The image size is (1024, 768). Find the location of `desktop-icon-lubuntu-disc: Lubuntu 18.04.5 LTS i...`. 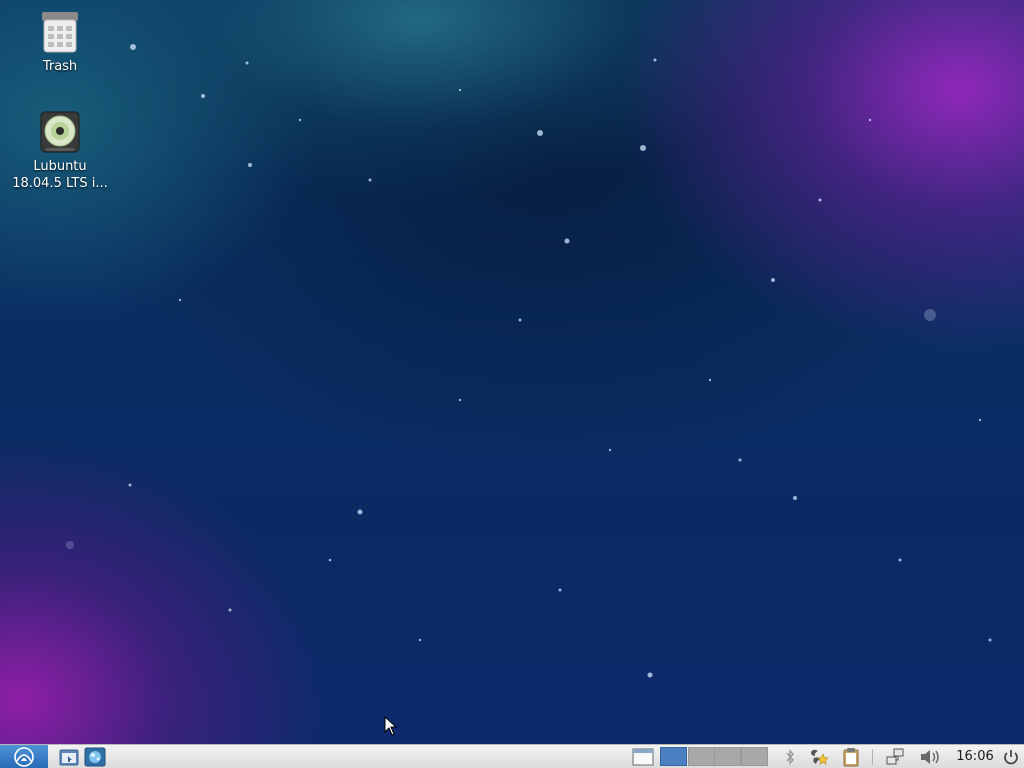

desktop-icon-lubuntu-disc: Lubuntu 18.04.5 LTS i... is located at coordinates (60, 151).